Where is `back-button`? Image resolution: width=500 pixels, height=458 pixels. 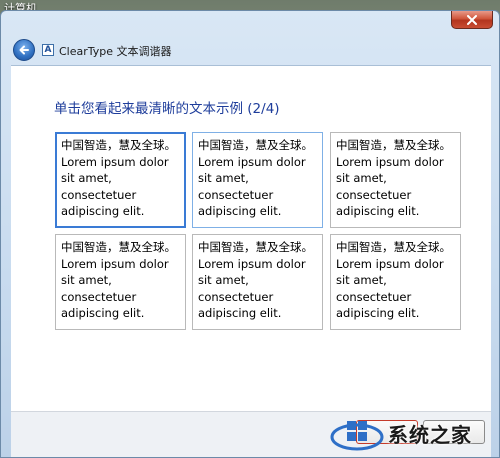
back-button is located at coordinates (24, 50).